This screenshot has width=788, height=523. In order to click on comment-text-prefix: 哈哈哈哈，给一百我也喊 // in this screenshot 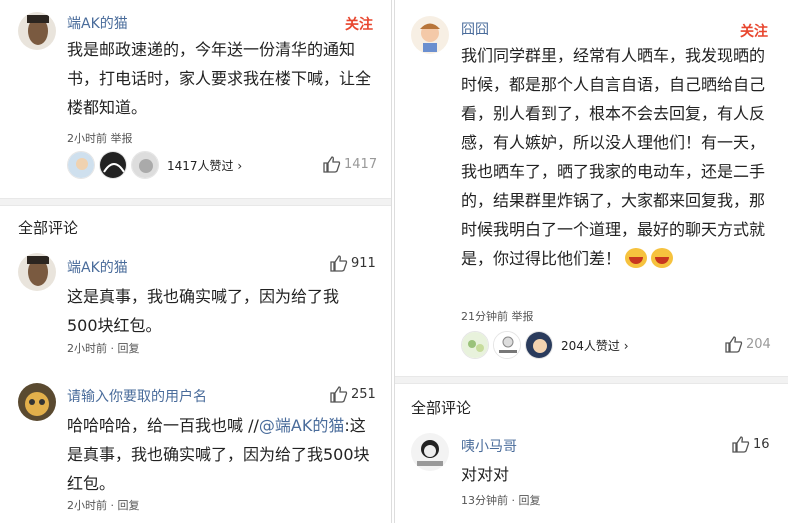, I will do `click(163, 425)`.